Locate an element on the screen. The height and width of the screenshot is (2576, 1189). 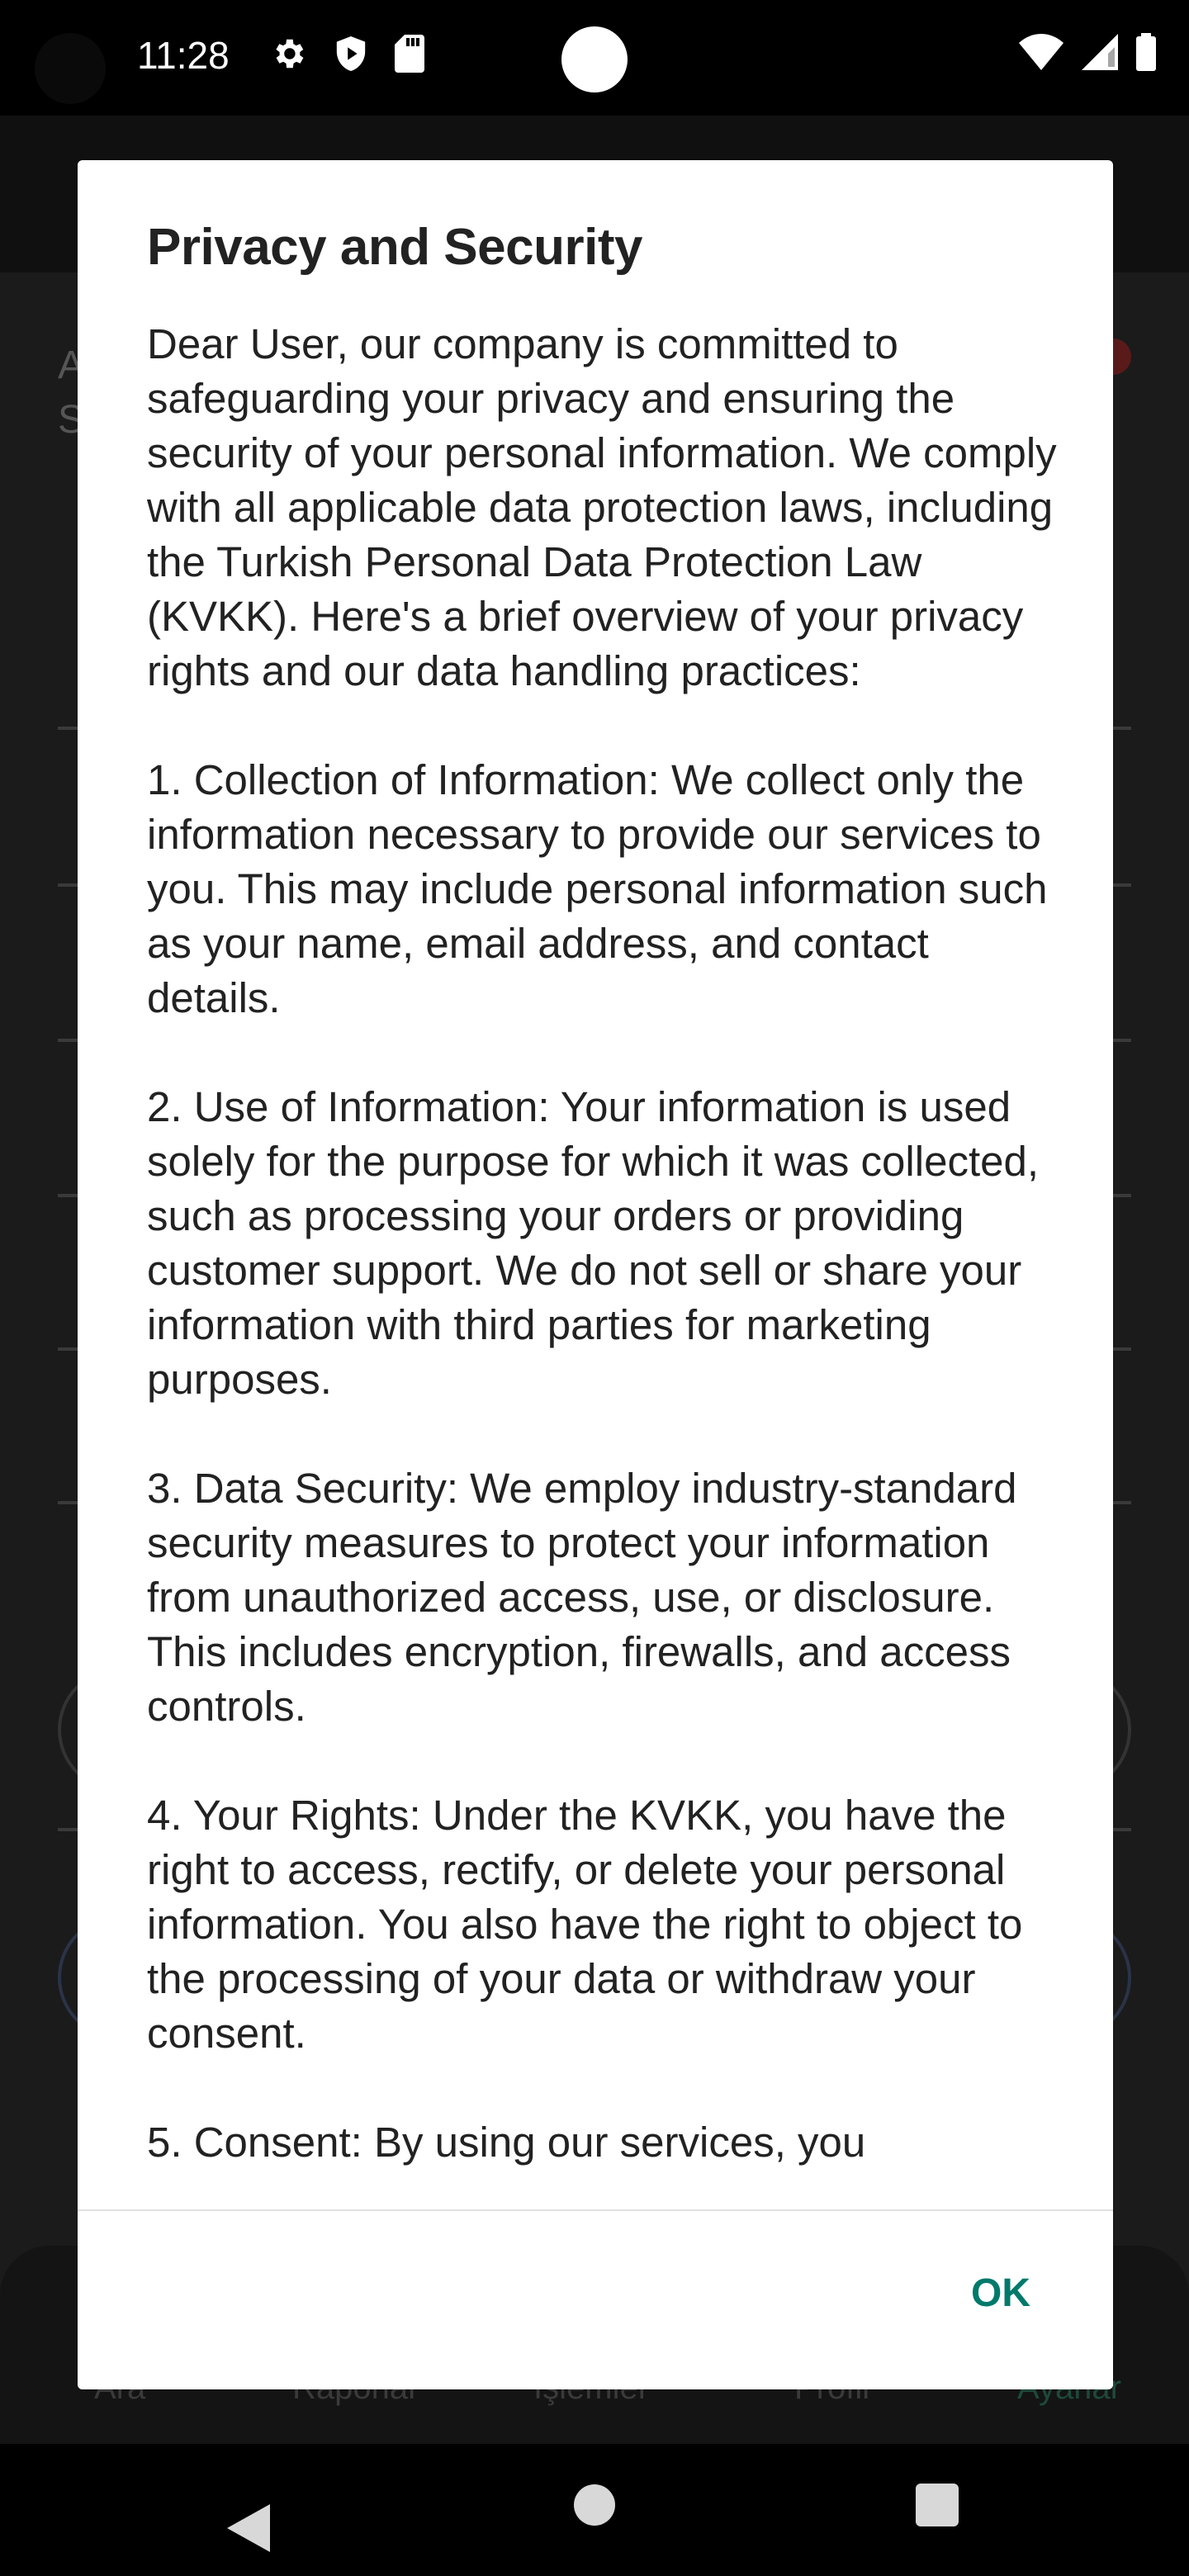
status-left-icons is located at coordinates (346, 56).